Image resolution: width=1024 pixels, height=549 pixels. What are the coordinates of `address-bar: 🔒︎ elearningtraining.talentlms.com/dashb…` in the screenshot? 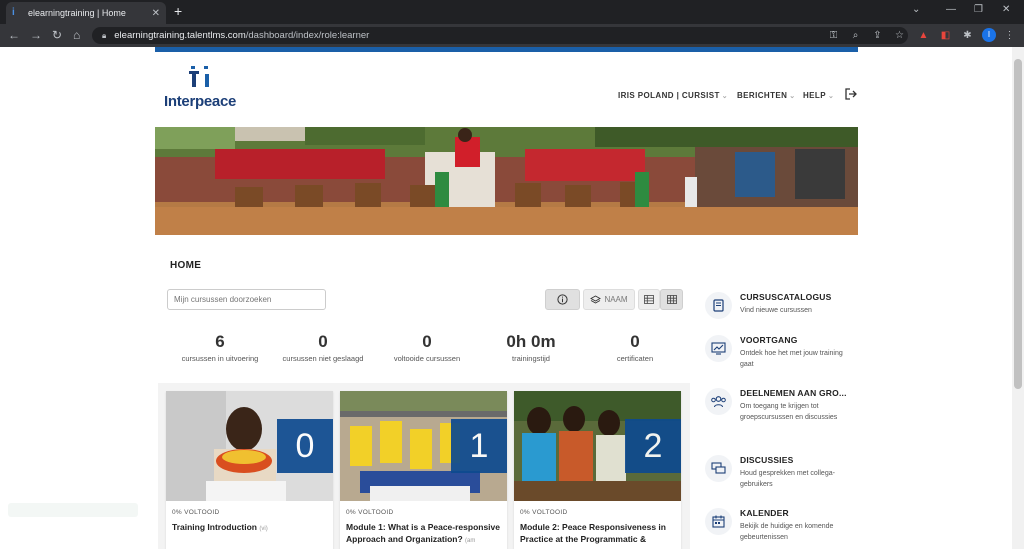 It's located at (500, 35).